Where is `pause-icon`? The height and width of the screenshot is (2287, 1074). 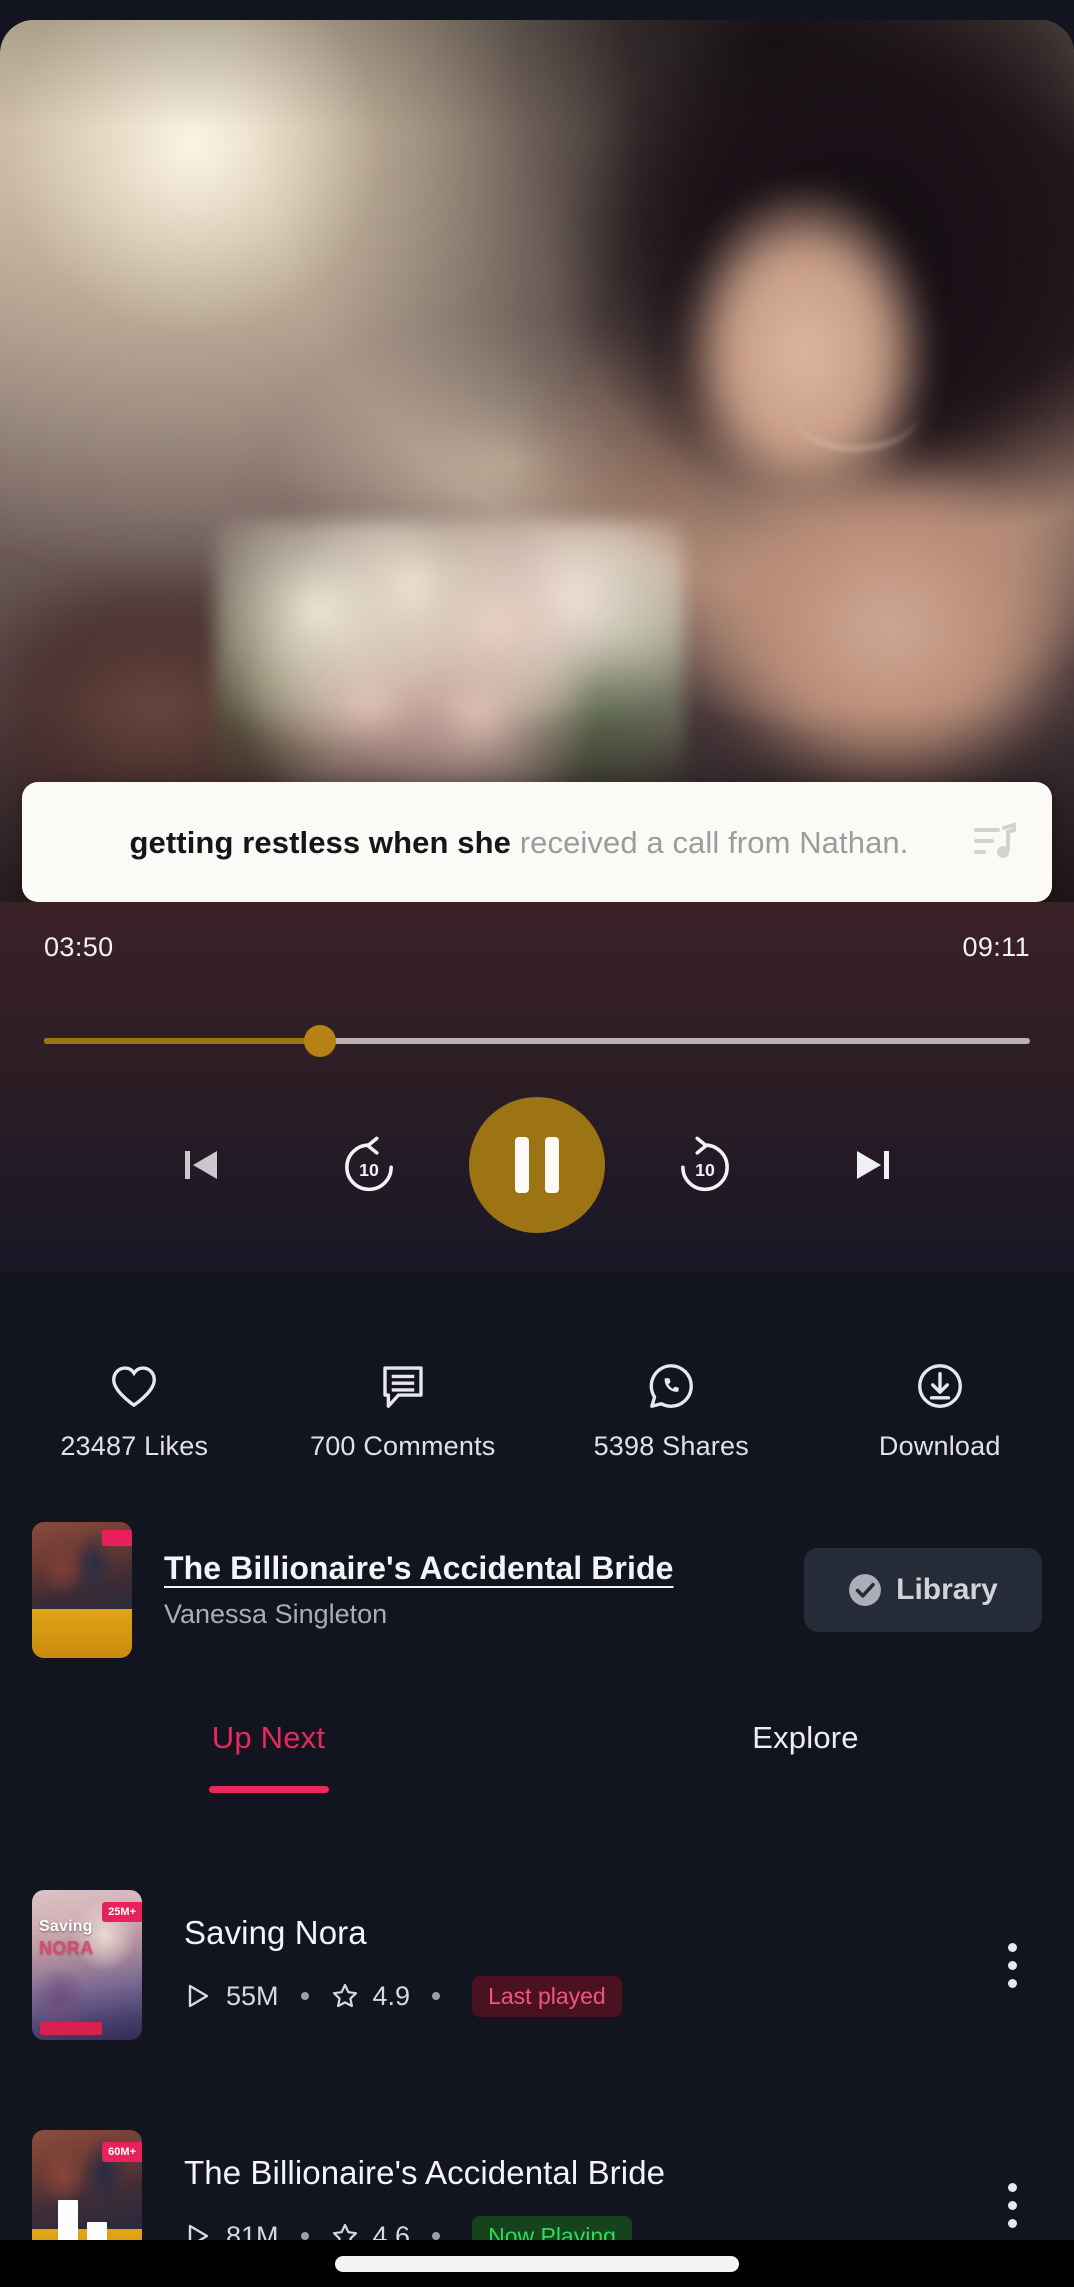 pause-icon is located at coordinates (537, 1165).